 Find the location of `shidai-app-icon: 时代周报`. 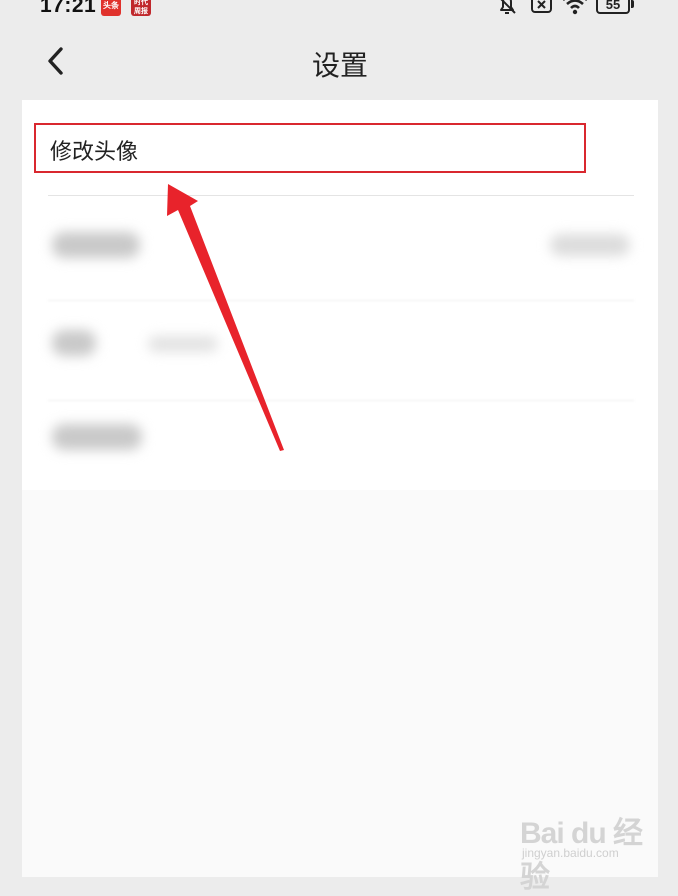

shidai-app-icon: 时代周报 is located at coordinates (141, 8).